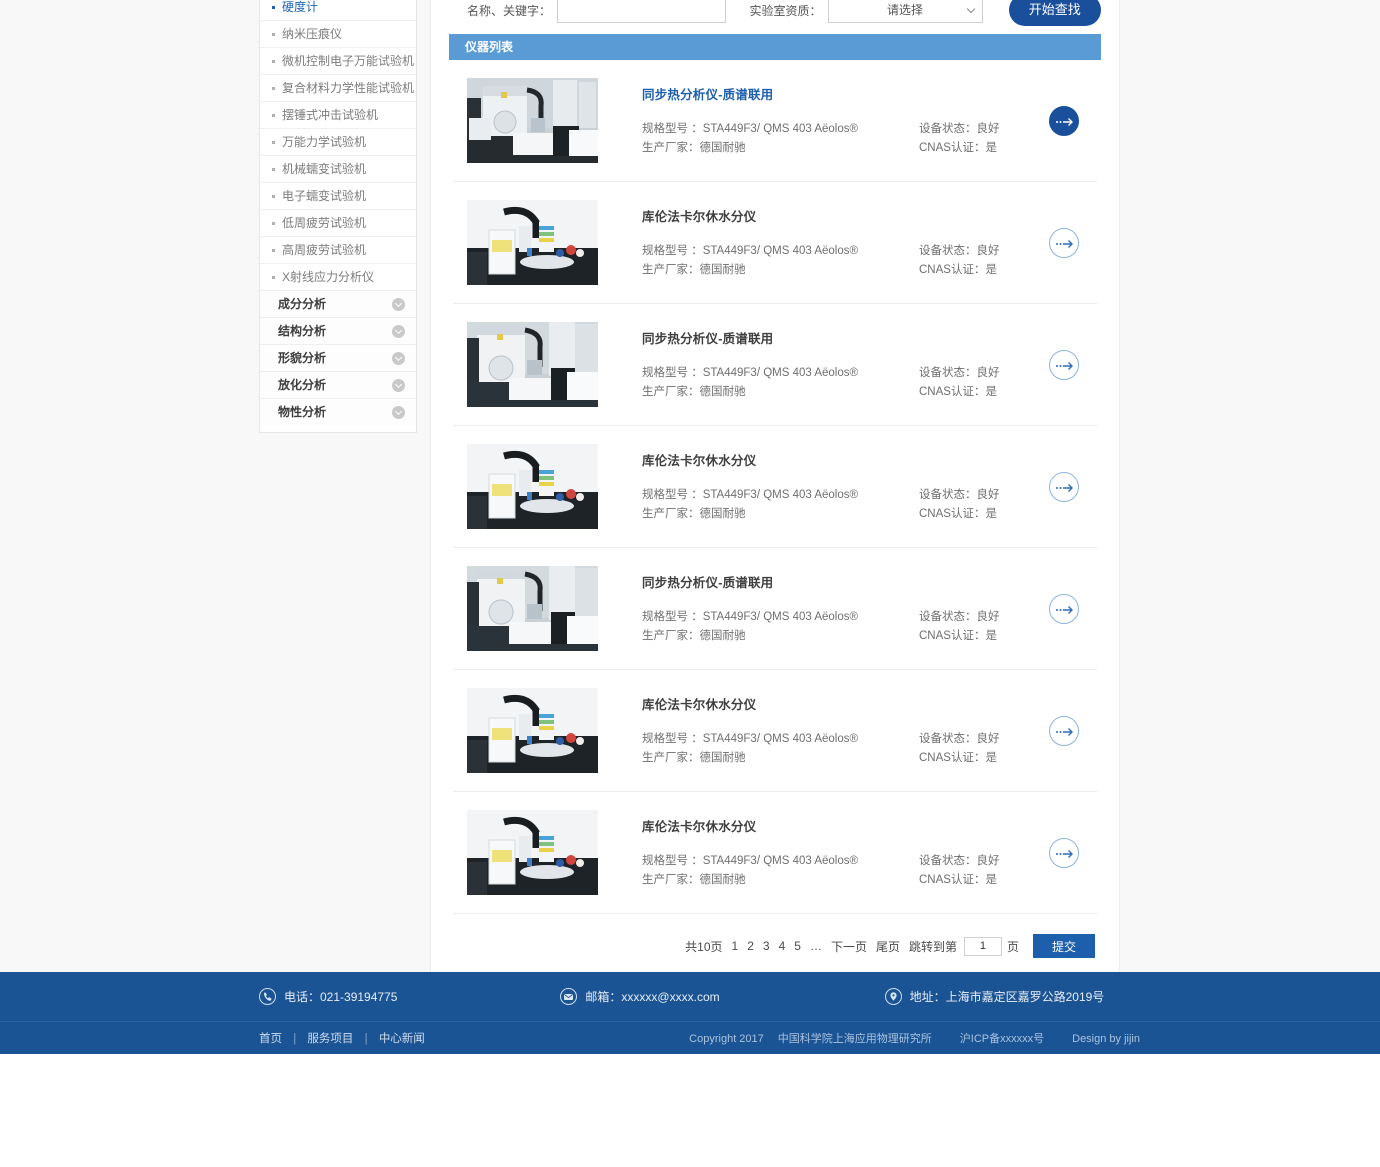 The image size is (1380, 1167). What do you see at coordinates (338, 196) in the screenshot?
I see `sidebar-item-electronic-creep: 电子蠕变试验机` at bounding box center [338, 196].